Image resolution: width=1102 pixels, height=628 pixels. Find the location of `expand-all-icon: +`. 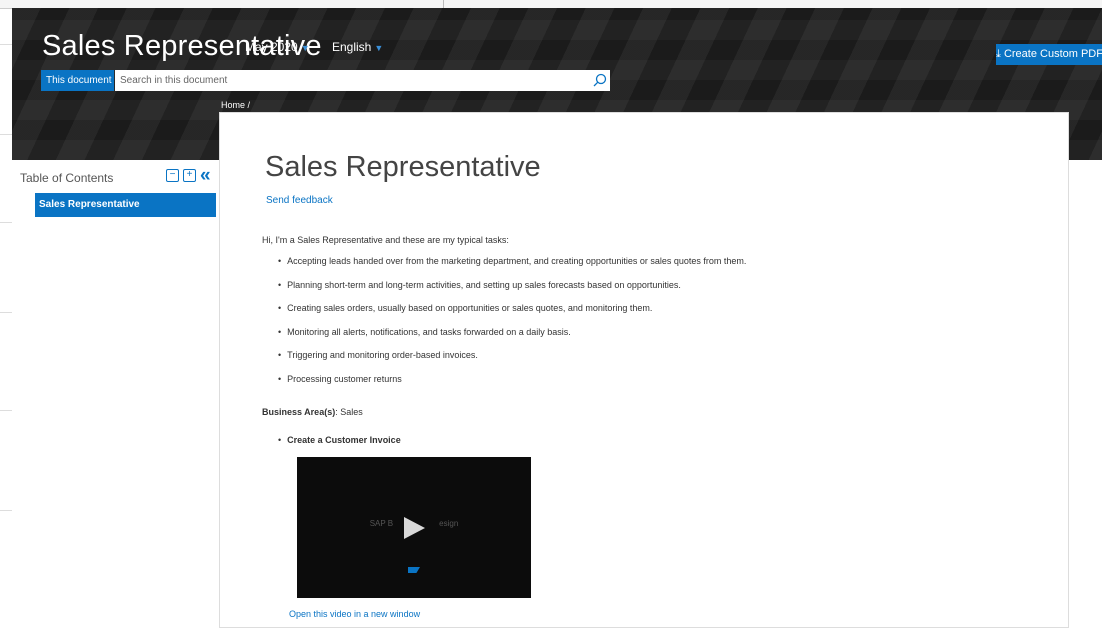

expand-all-icon: + is located at coordinates (189, 175).